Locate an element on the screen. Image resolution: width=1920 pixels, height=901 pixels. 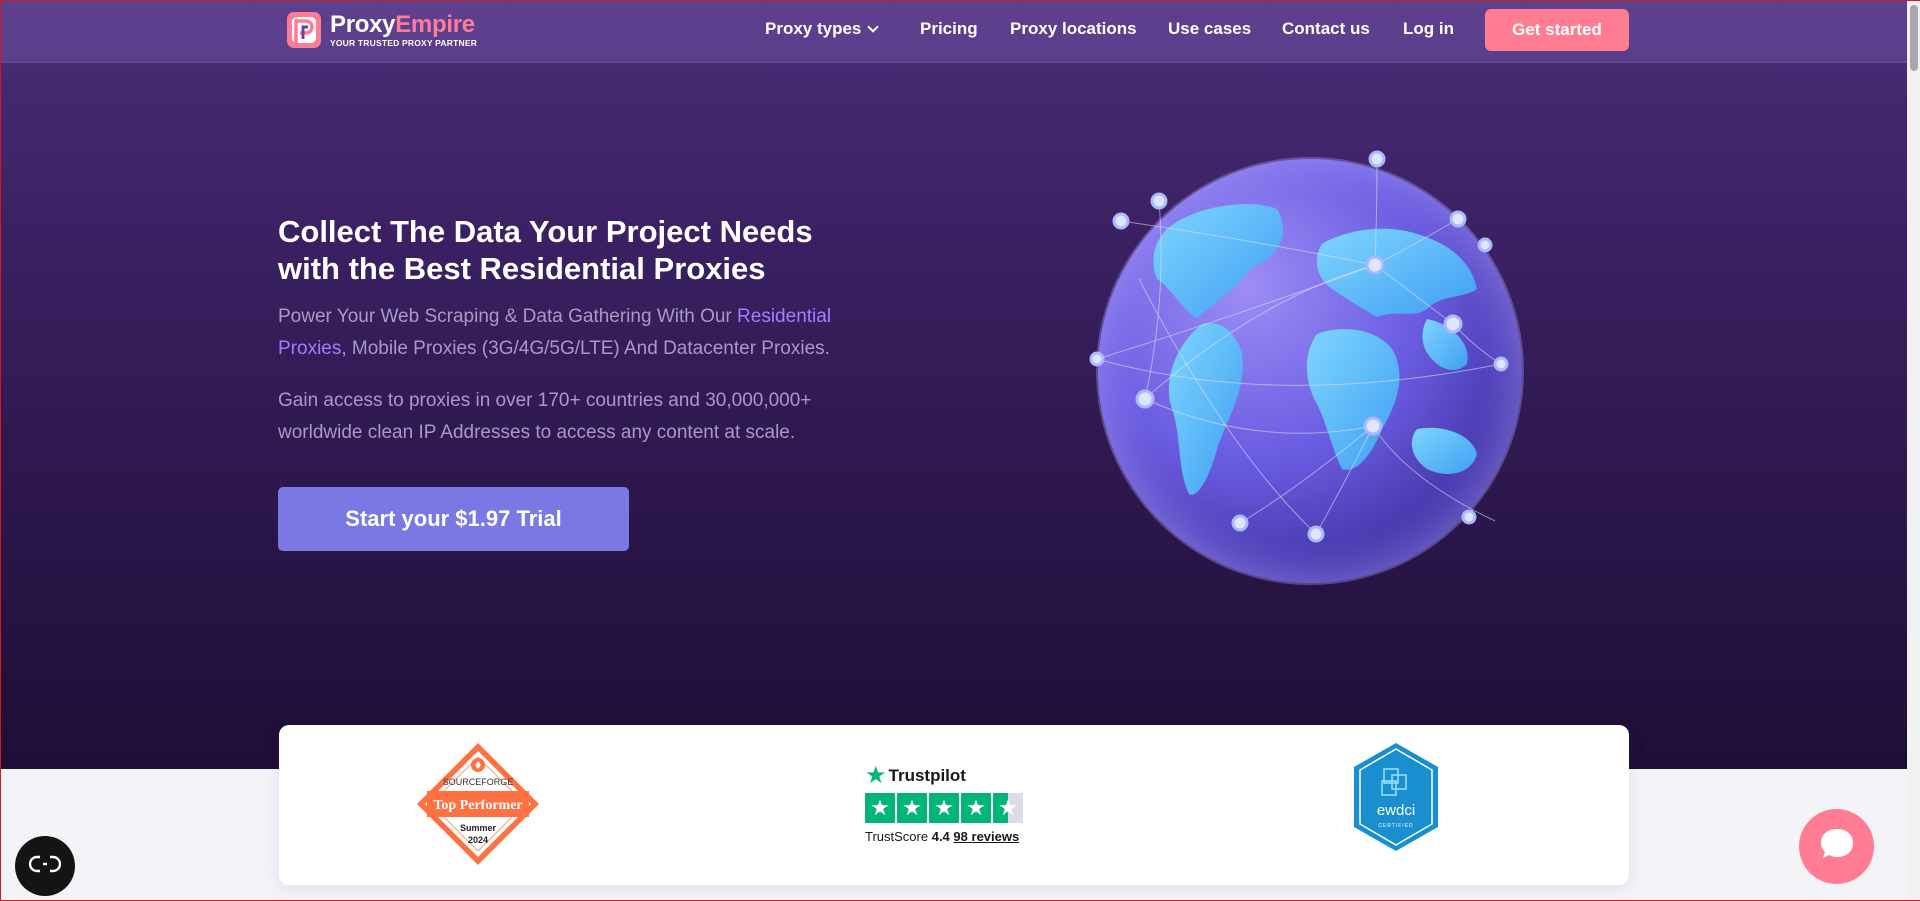
nav-pricing: Pricing is located at coordinates (949, 29).